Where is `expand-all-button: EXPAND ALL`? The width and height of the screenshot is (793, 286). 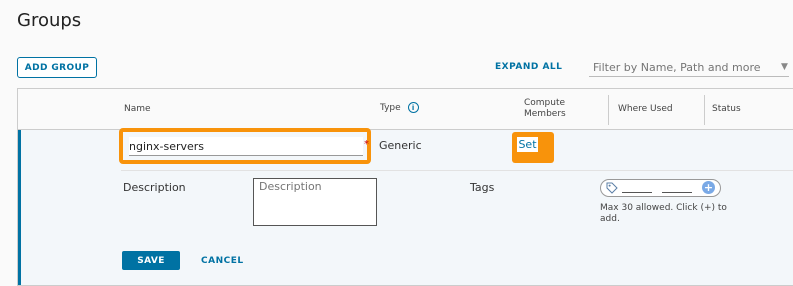 expand-all-button: EXPAND ALL is located at coordinates (528, 67).